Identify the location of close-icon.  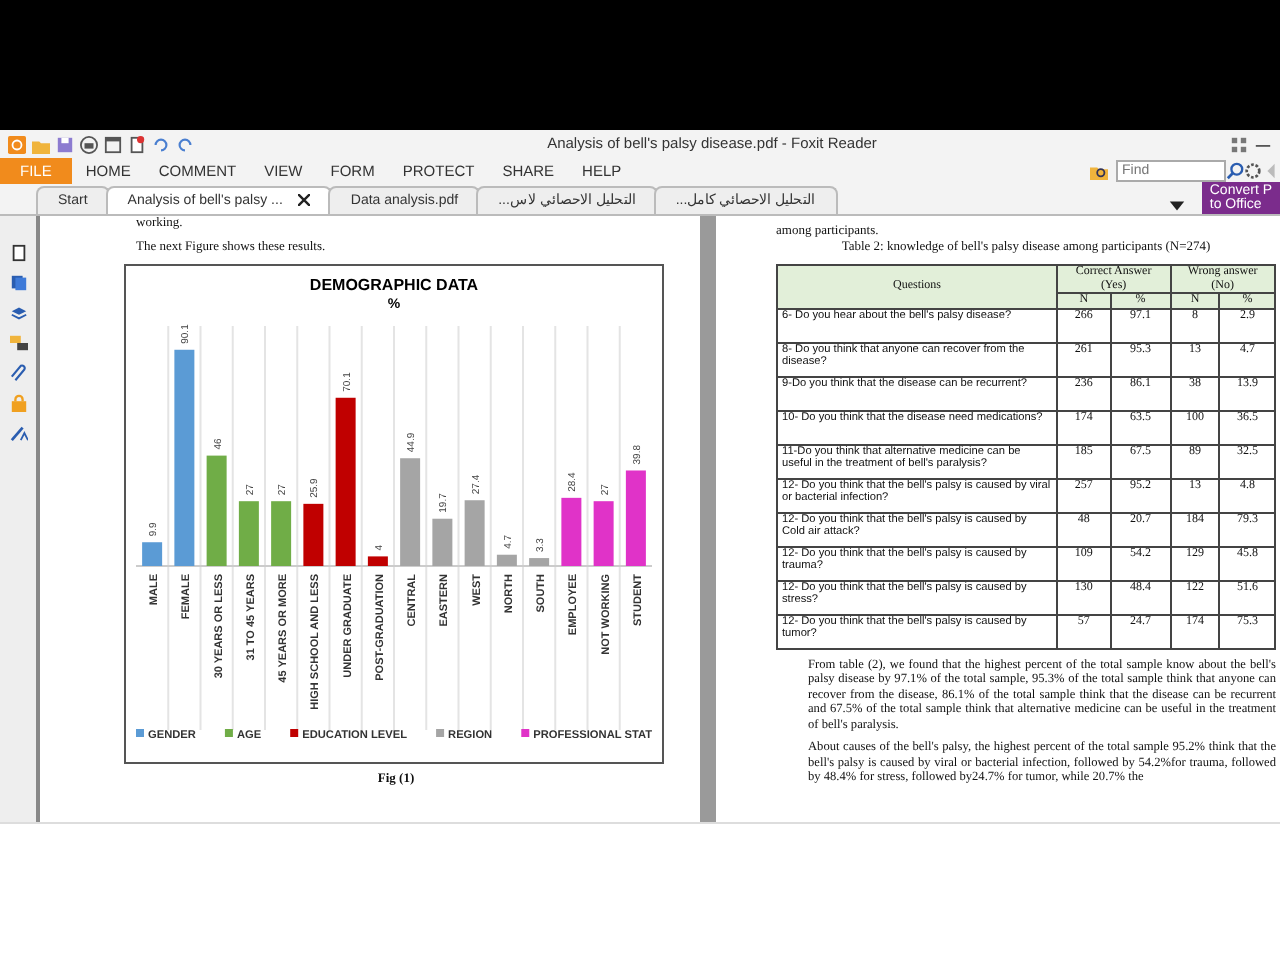
(304, 201).